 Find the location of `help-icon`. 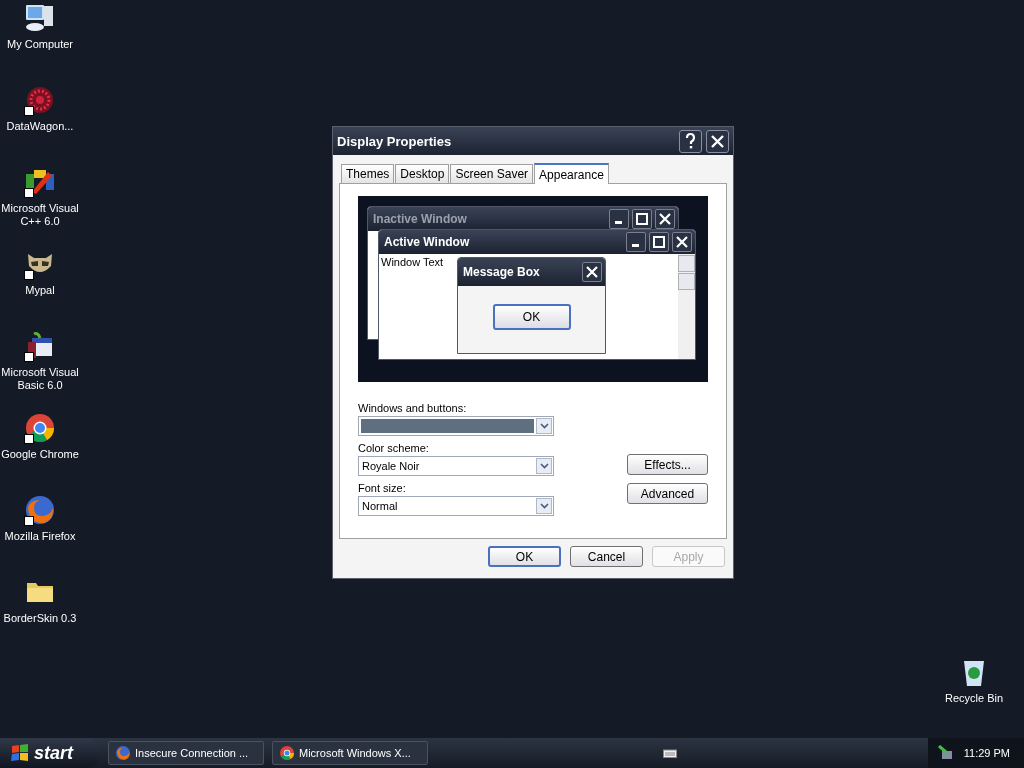

help-icon is located at coordinates (690, 141).